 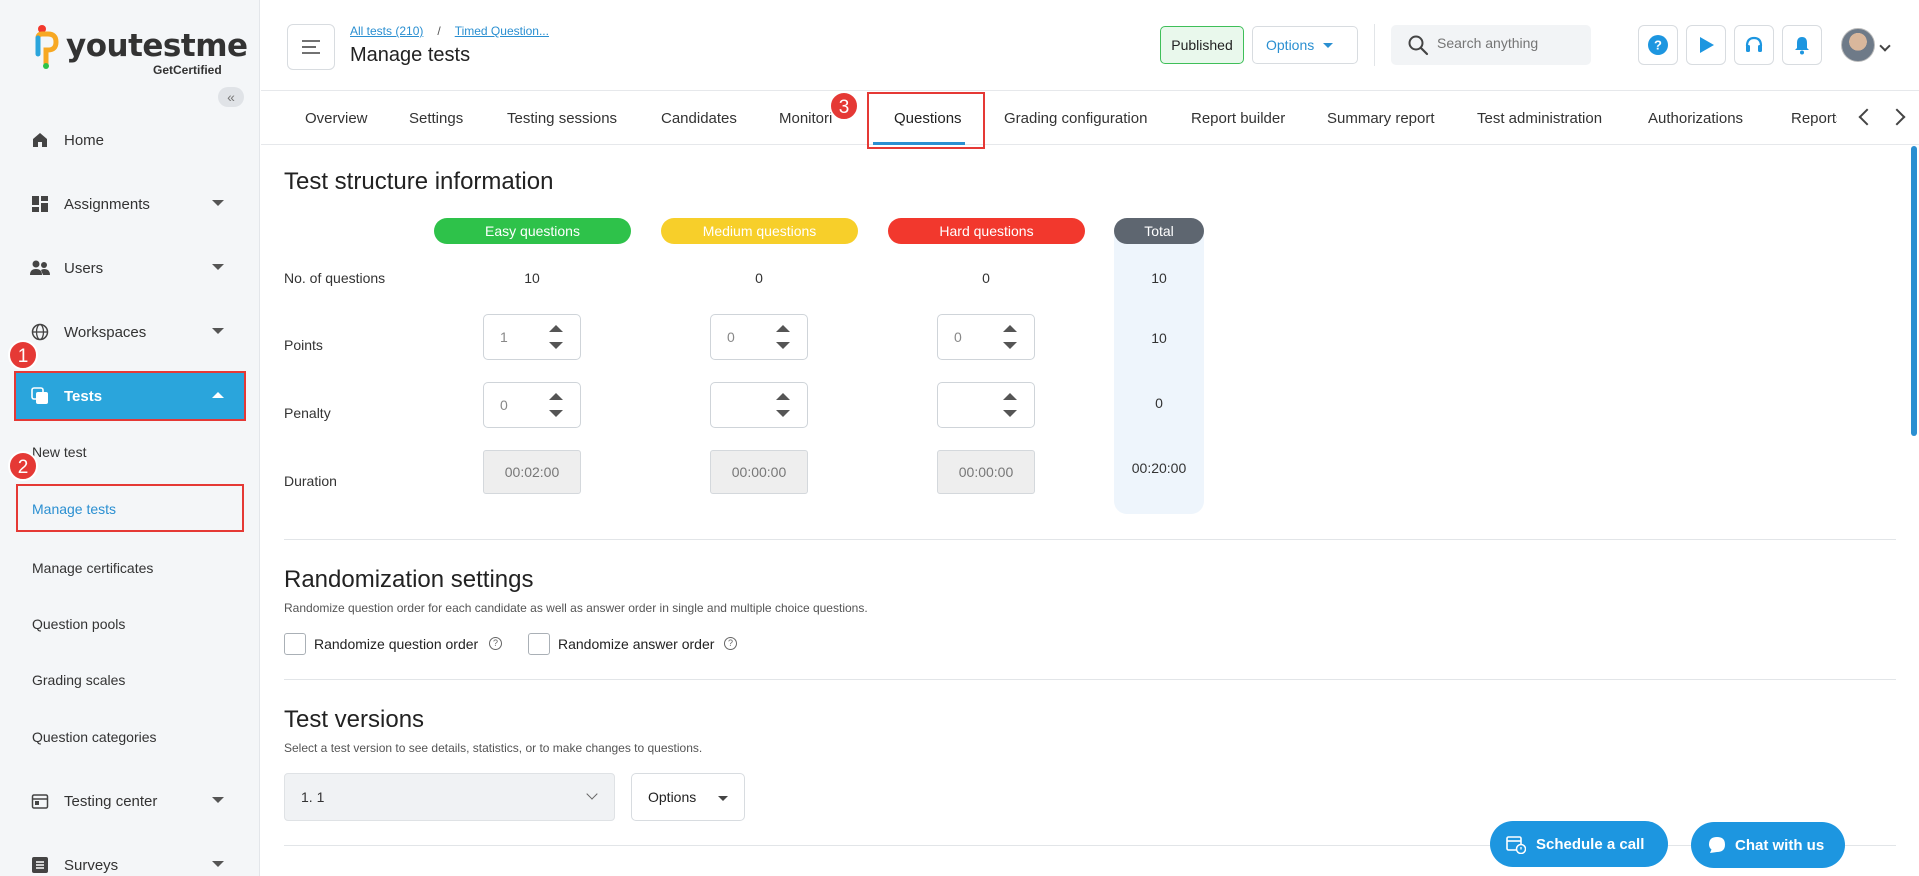 I want to click on sidebar-item-testing-center: Testing center, so click(x=130, y=801).